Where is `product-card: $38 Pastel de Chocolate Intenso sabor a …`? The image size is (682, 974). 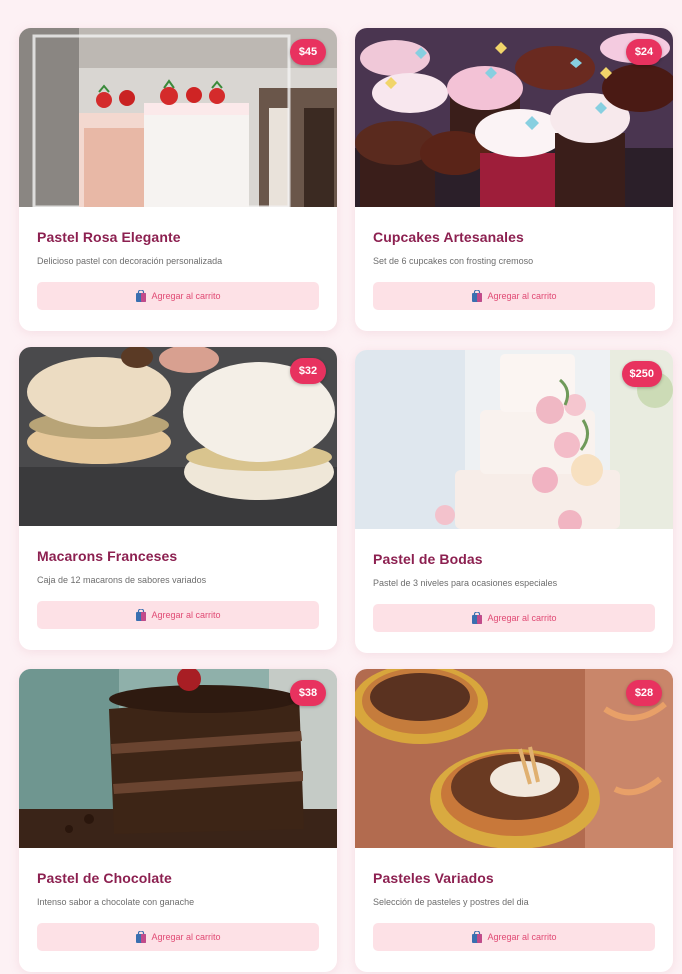
product-card: $38 Pastel de Chocolate Intenso sabor a … is located at coordinates (178, 820).